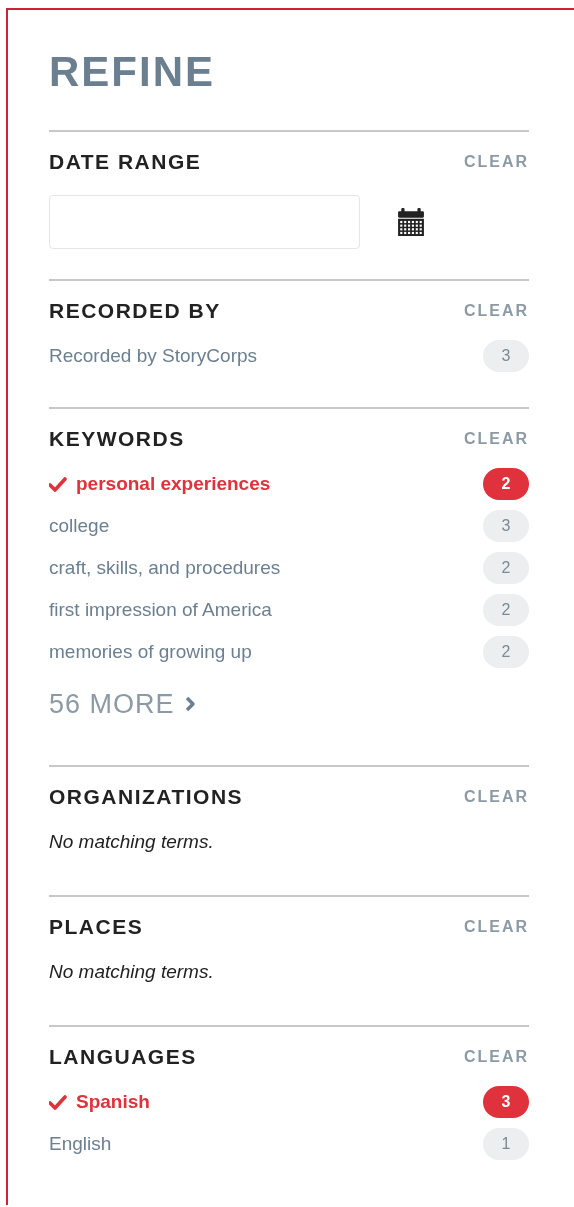 This screenshot has height=1207, width=574. I want to click on filter-option: personal experiences, so click(160, 484).